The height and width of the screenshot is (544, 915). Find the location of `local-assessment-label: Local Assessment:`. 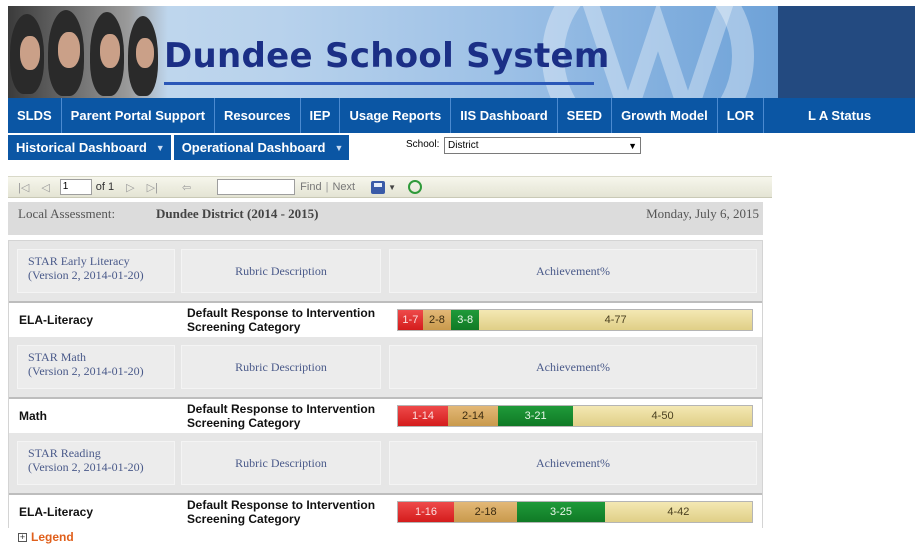

local-assessment-label: Local Assessment: is located at coordinates (67, 213).